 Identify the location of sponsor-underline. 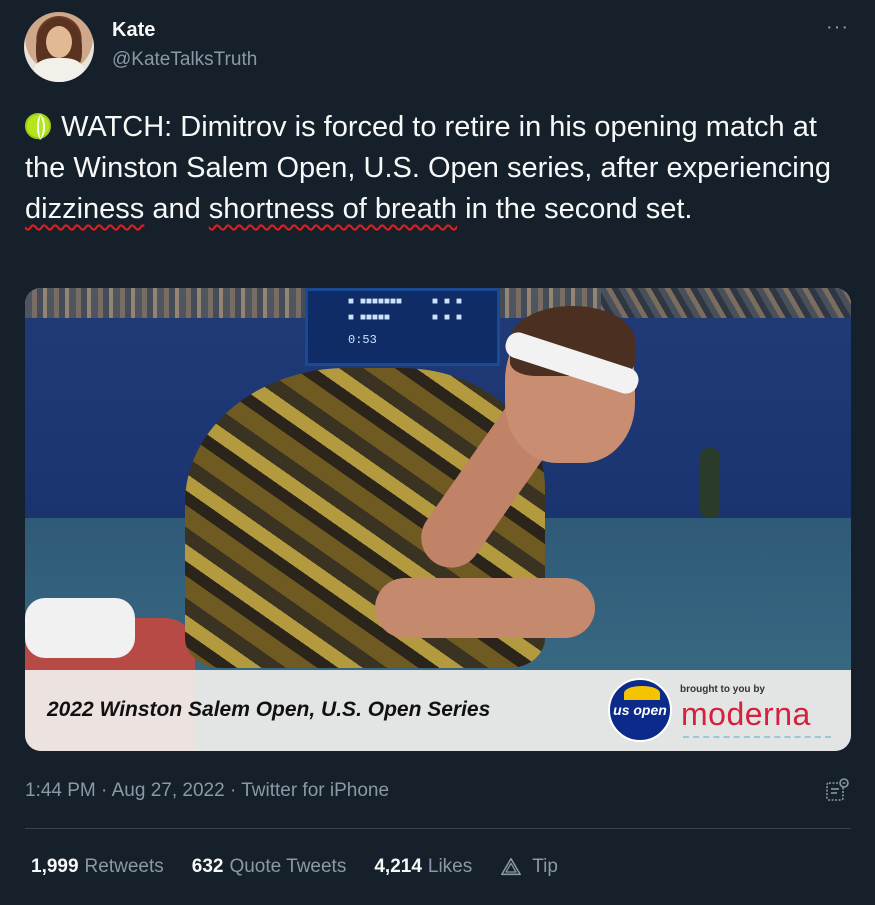
(757, 737).